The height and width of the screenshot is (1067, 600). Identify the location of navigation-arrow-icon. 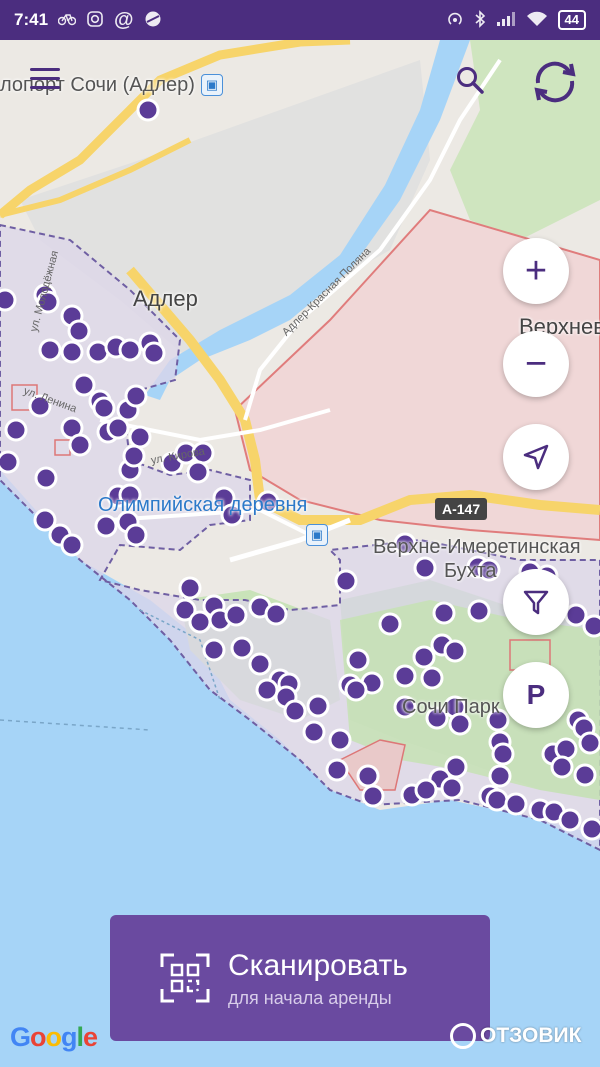
(536, 457).